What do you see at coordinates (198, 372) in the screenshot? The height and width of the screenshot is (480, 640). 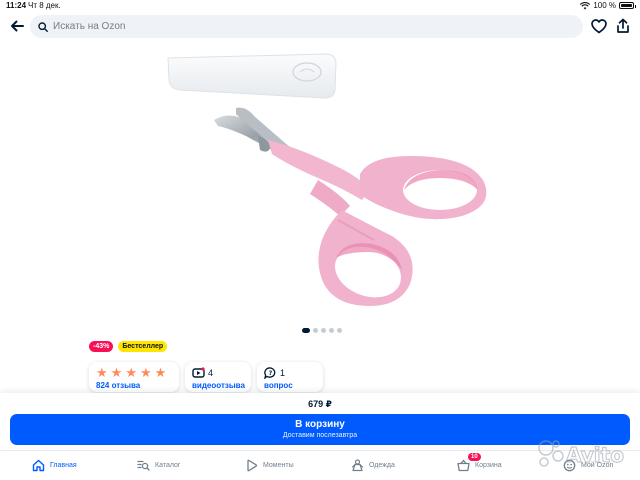 I see `video-camera-icon` at bounding box center [198, 372].